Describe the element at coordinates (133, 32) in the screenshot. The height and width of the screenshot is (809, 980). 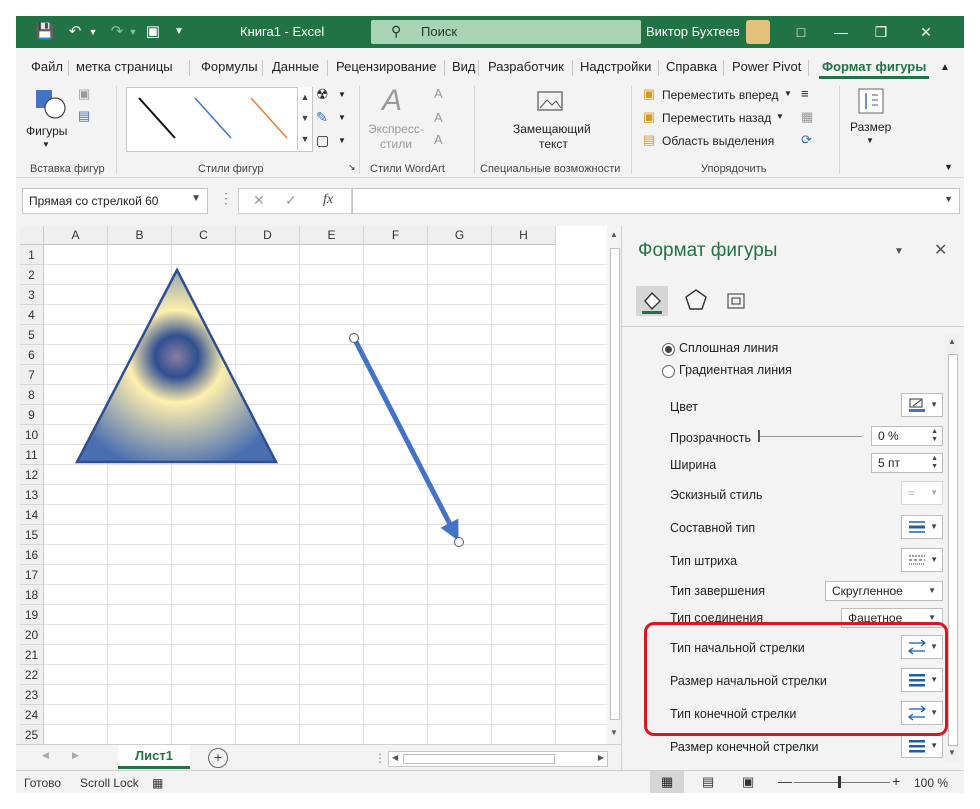
I see `redo-dropdown-icon: ▼` at that location.